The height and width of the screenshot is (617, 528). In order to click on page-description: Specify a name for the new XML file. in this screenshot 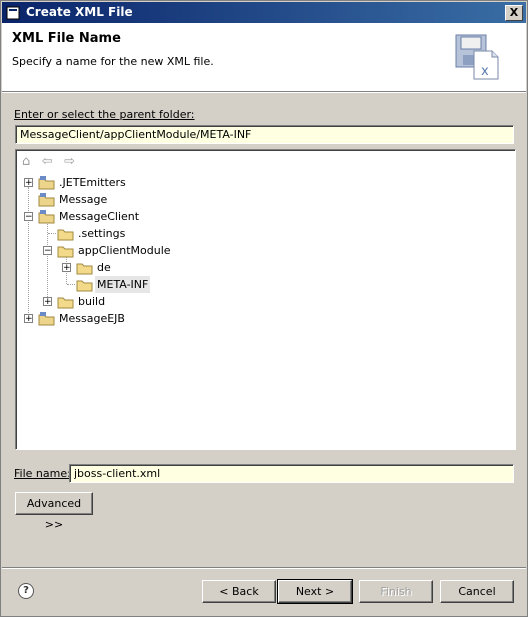, I will do `click(113, 61)`.